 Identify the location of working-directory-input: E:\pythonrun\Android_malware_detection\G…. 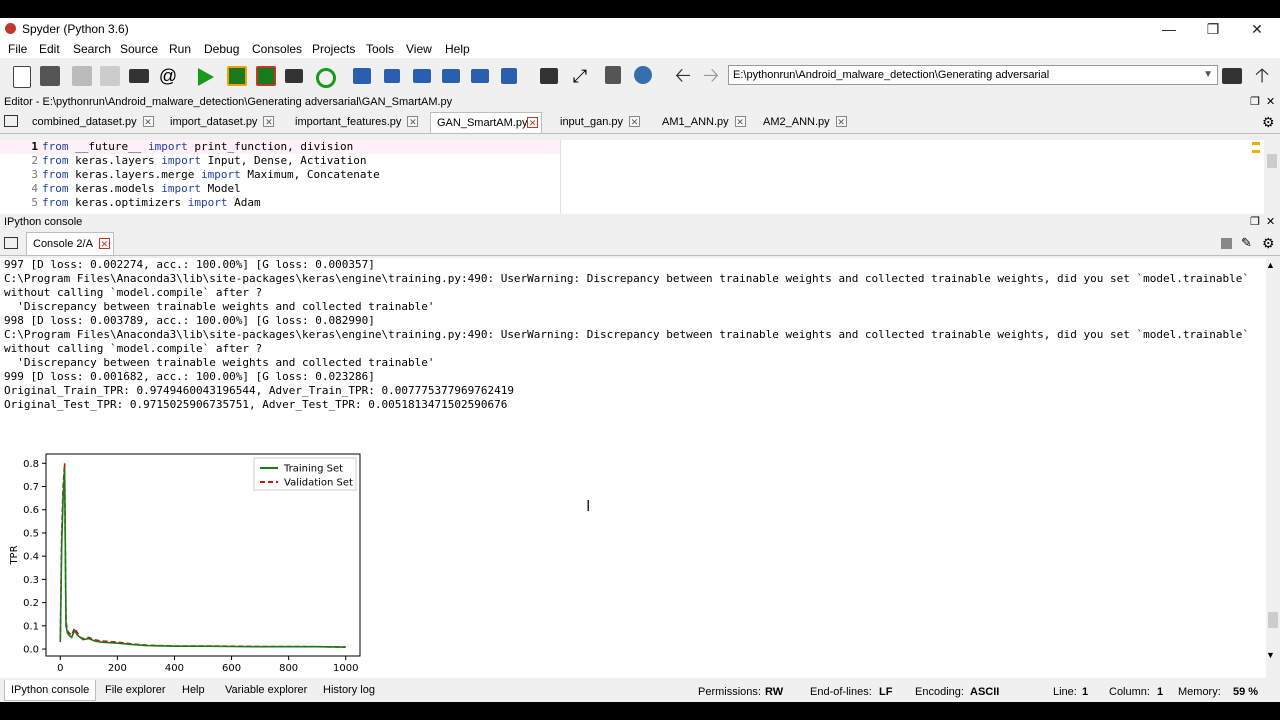
(973, 75).